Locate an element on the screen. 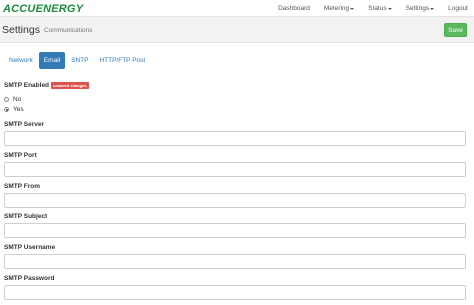 This screenshot has height=305, width=474. radio-no-option: No is located at coordinates (12, 99).